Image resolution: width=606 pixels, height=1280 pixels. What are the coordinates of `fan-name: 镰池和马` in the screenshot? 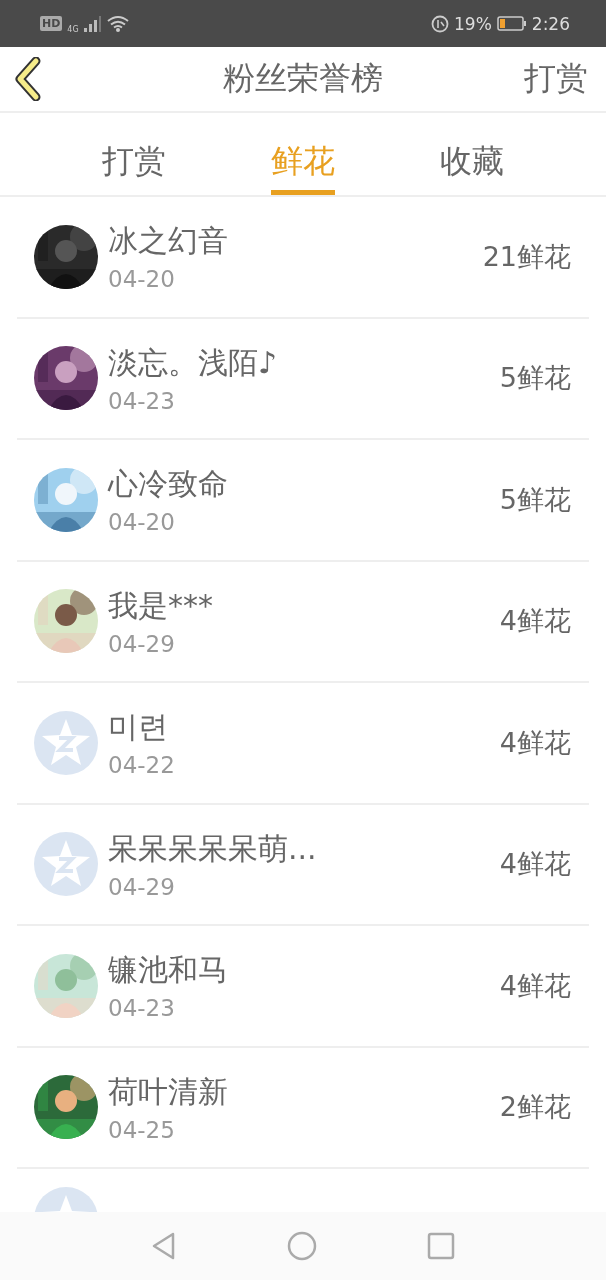 It's located at (168, 970).